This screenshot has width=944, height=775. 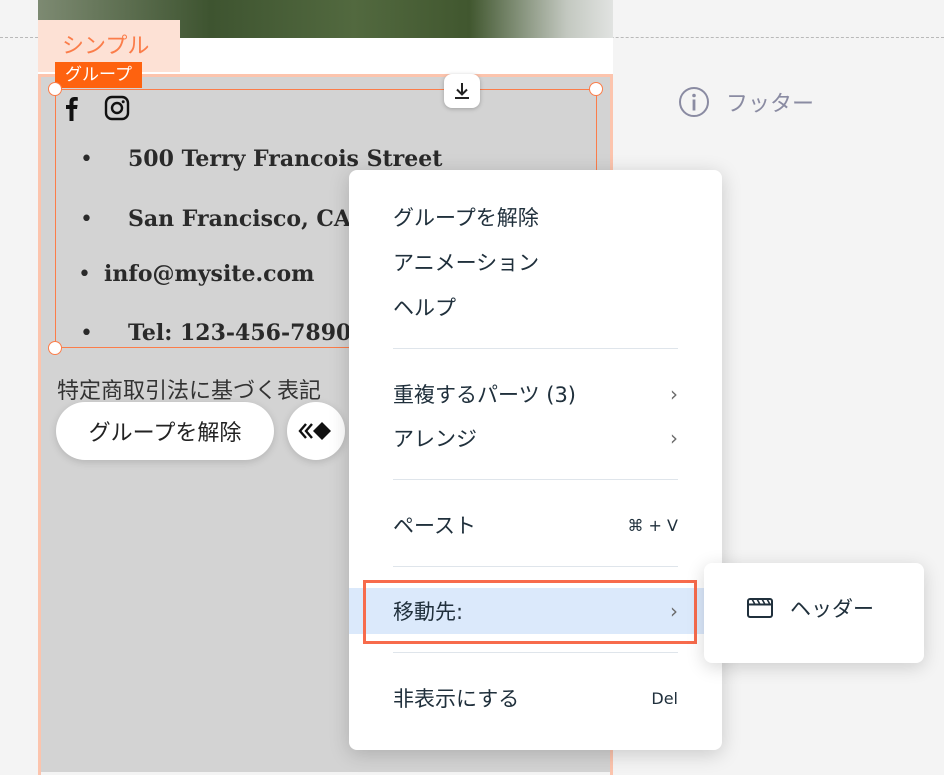 What do you see at coordinates (535, 698) in the screenshot?
I see `menu-item-hide: 非表示にする Del` at bounding box center [535, 698].